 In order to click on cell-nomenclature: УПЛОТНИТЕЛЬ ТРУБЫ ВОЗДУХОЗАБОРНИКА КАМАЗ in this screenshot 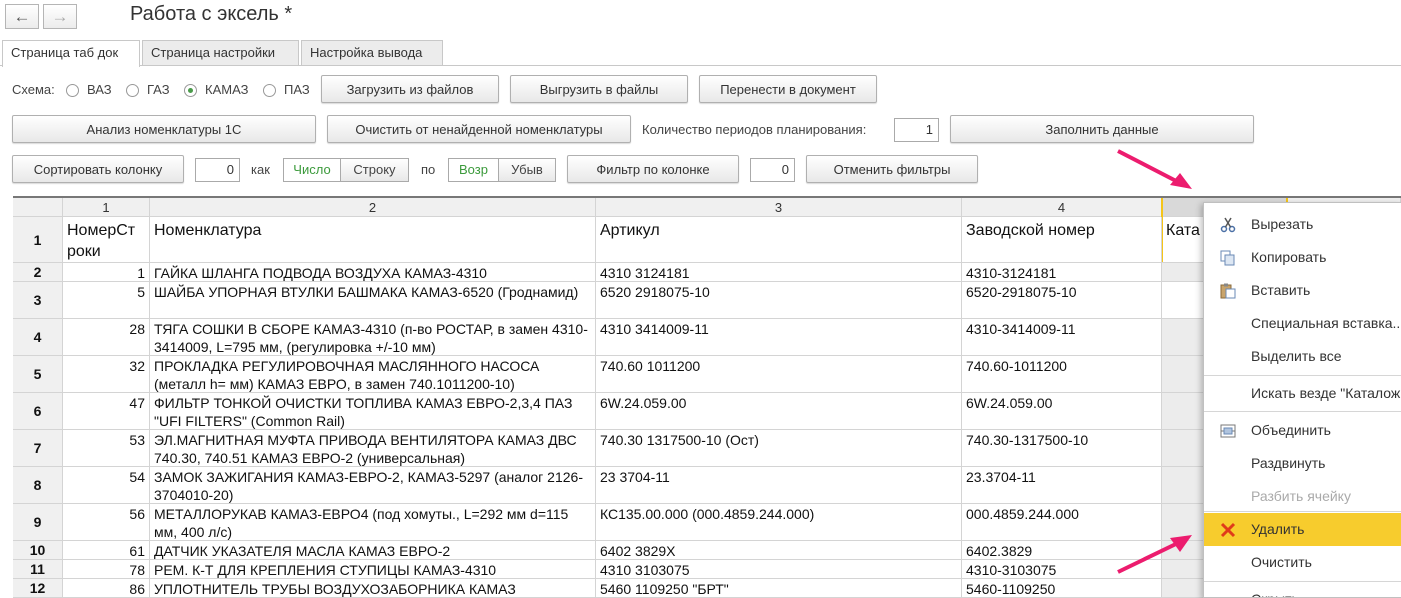, I will do `click(373, 588)`.